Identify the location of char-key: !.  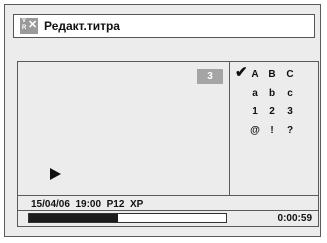
(272, 131).